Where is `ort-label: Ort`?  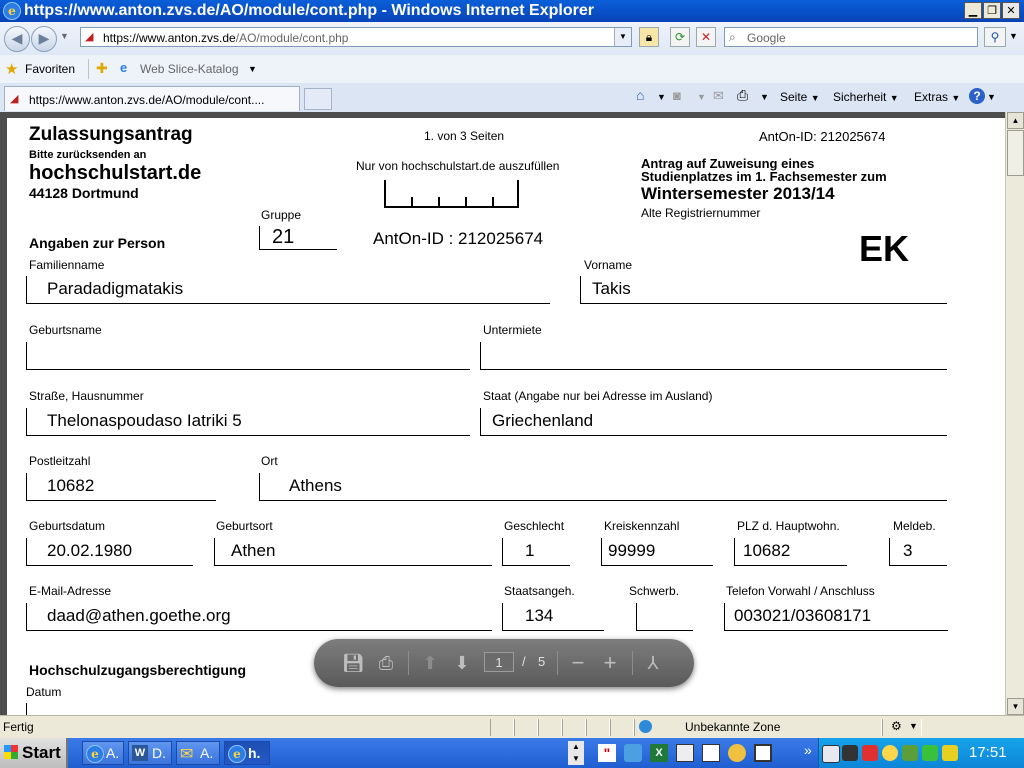 ort-label: Ort is located at coordinates (269, 461).